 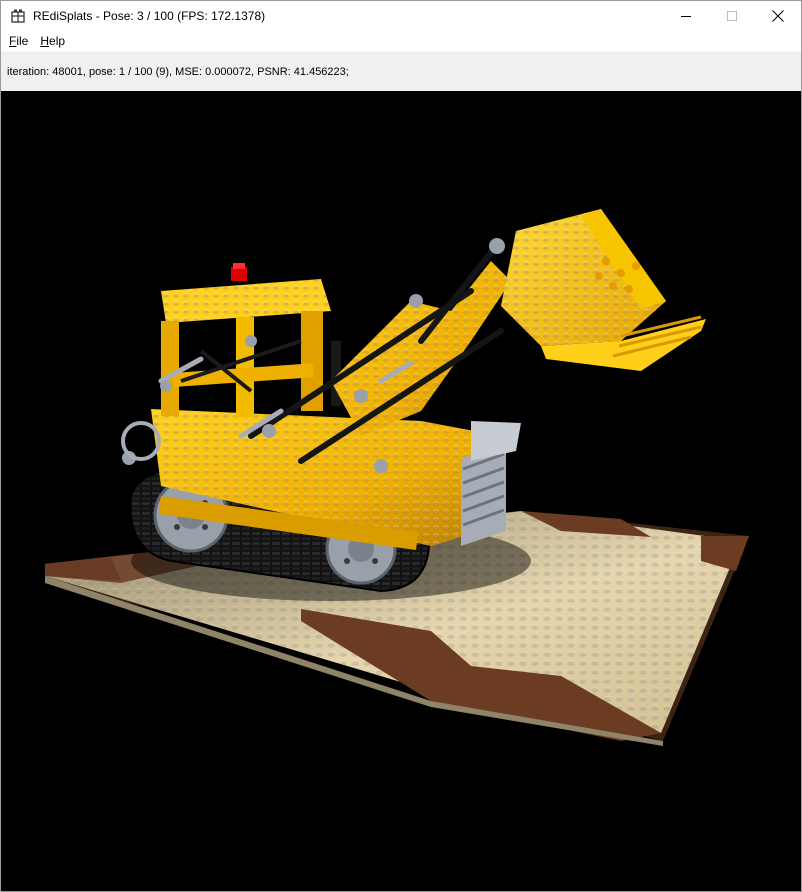 I want to click on caption-buttons, so click(x=732, y=16).